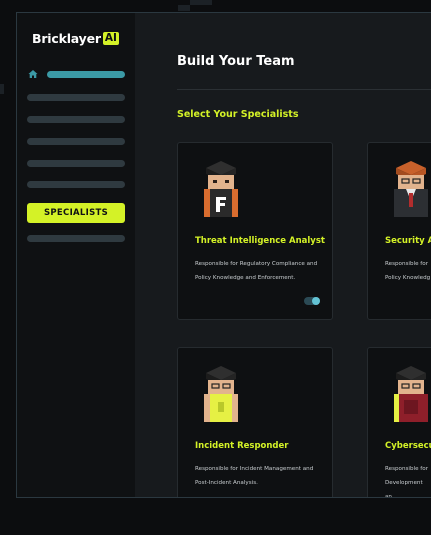 The height and width of the screenshot is (535, 431). What do you see at coordinates (406, 482) in the screenshot?
I see `card-description: Responsible for Development an` at bounding box center [406, 482].